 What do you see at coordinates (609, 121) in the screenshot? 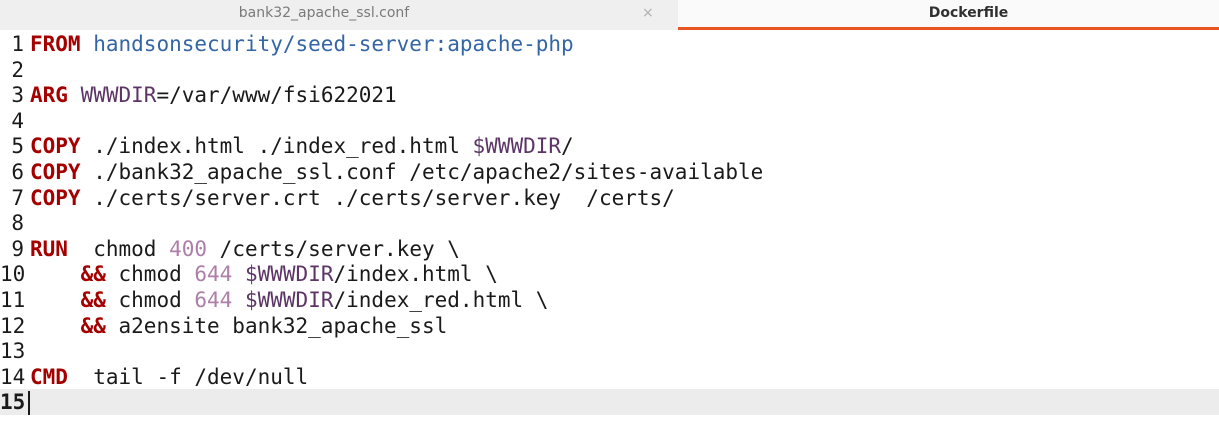
I see `code-line: 4` at bounding box center [609, 121].